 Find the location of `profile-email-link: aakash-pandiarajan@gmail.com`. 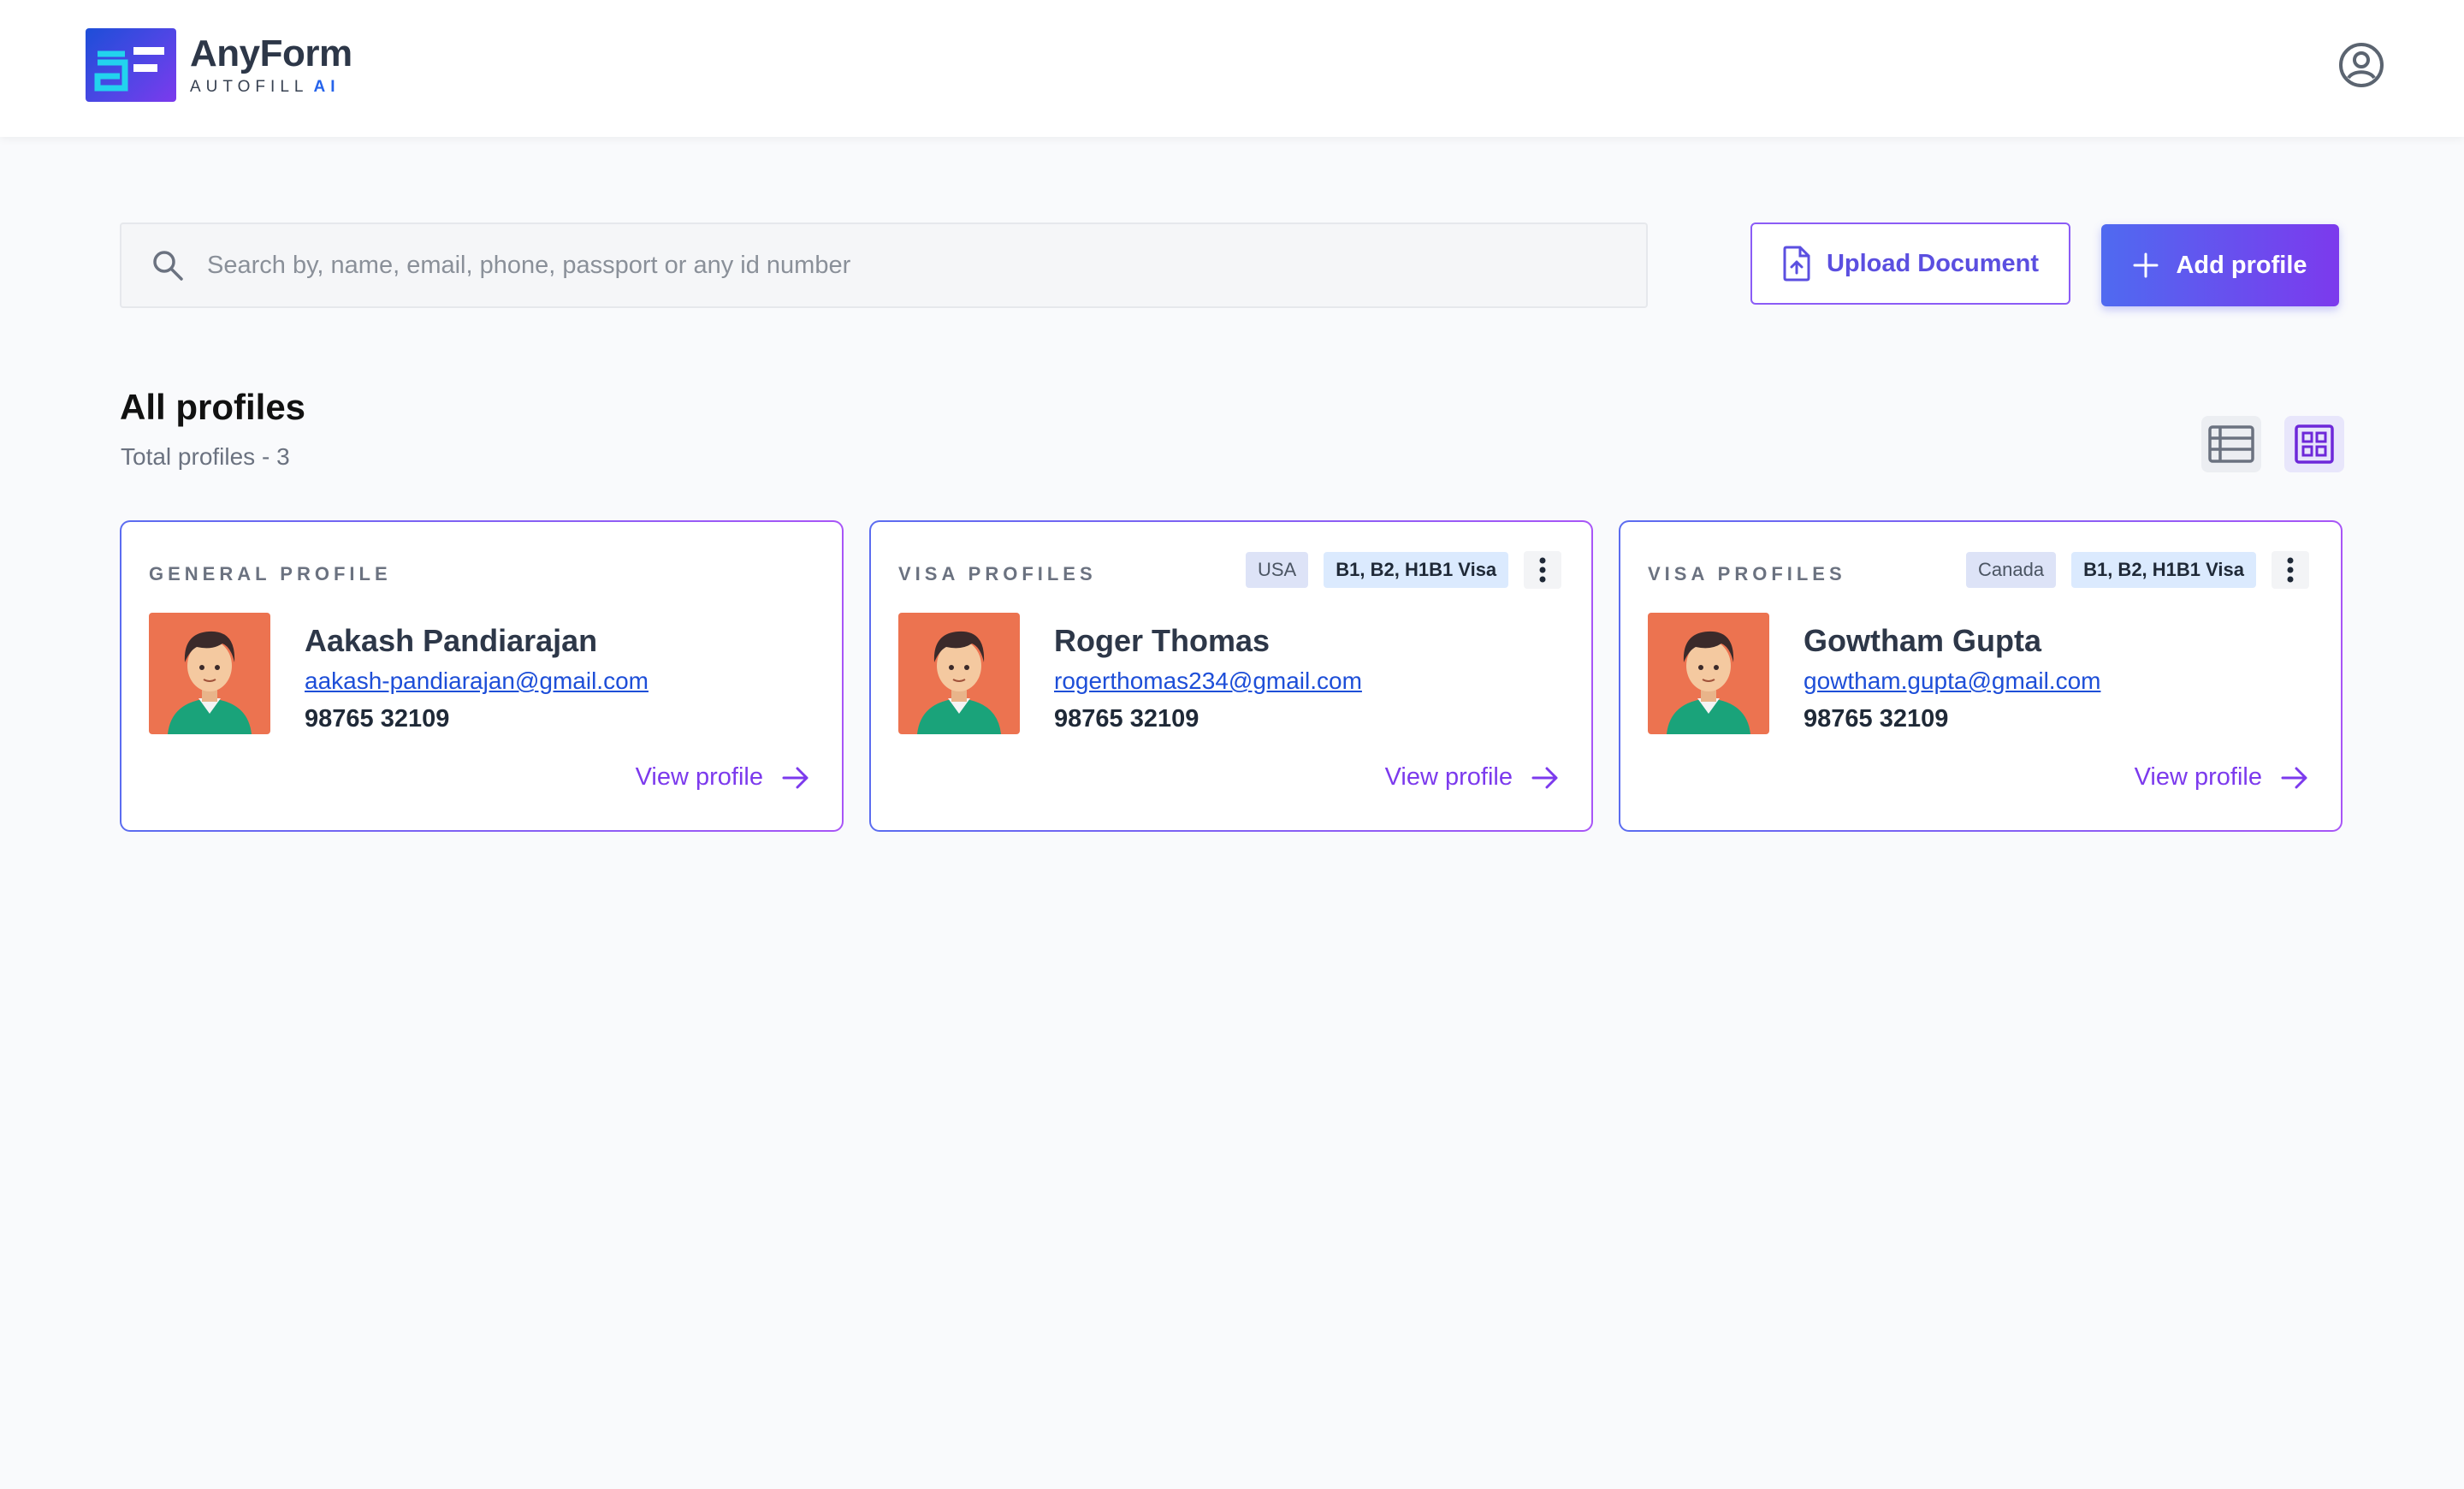

profile-email-link: aakash-pandiarajan@gmail.com is located at coordinates (477, 681).